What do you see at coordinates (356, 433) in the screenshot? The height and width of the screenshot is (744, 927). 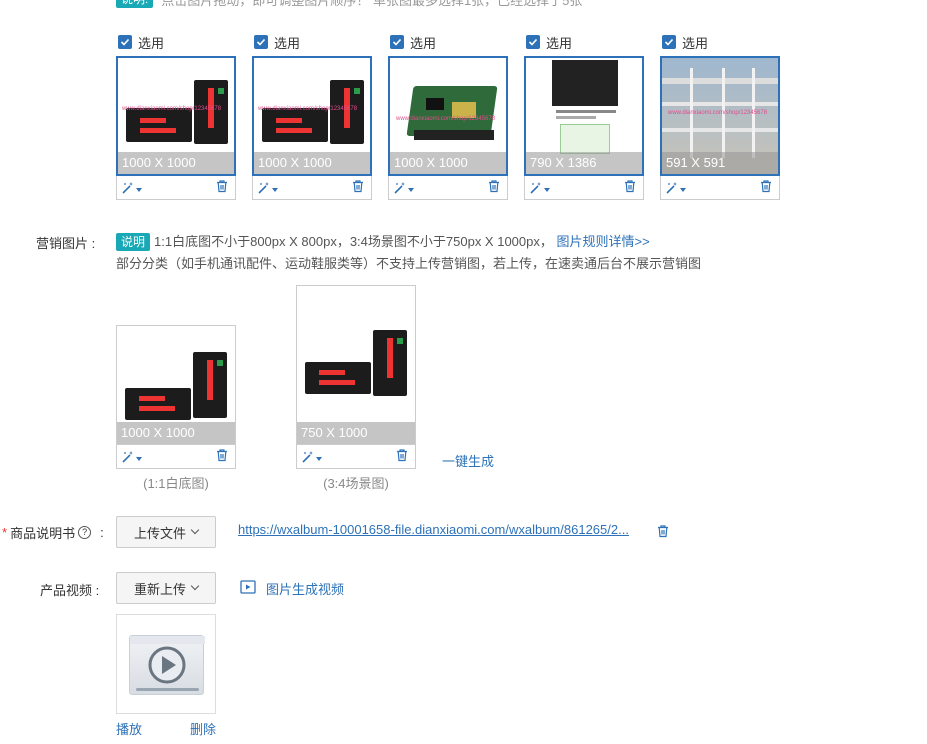 I see `image-size-label: 750 X 1000` at bounding box center [356, 433].